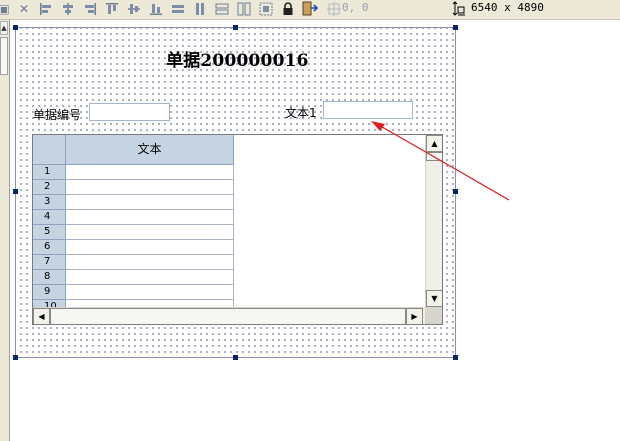 This screenshot has height=441, width=620. I want to click on row-number: 3, so click(49, 202).